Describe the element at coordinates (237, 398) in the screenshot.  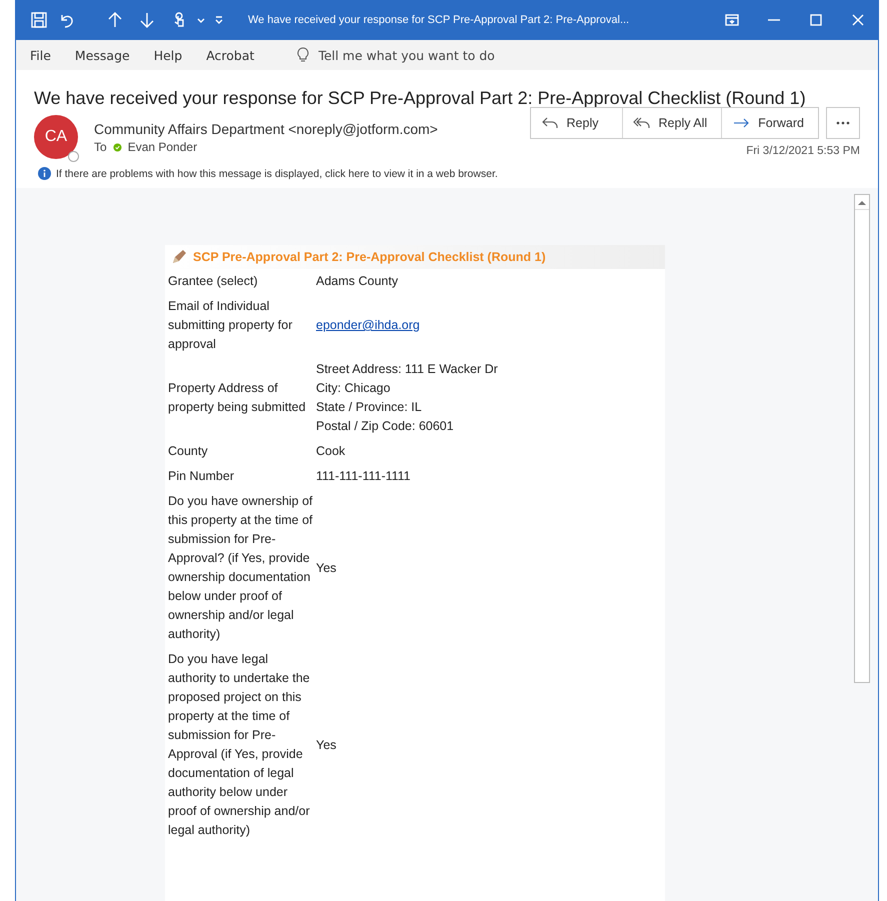
I see `field-label: Property Address of property being submitted` at that location.